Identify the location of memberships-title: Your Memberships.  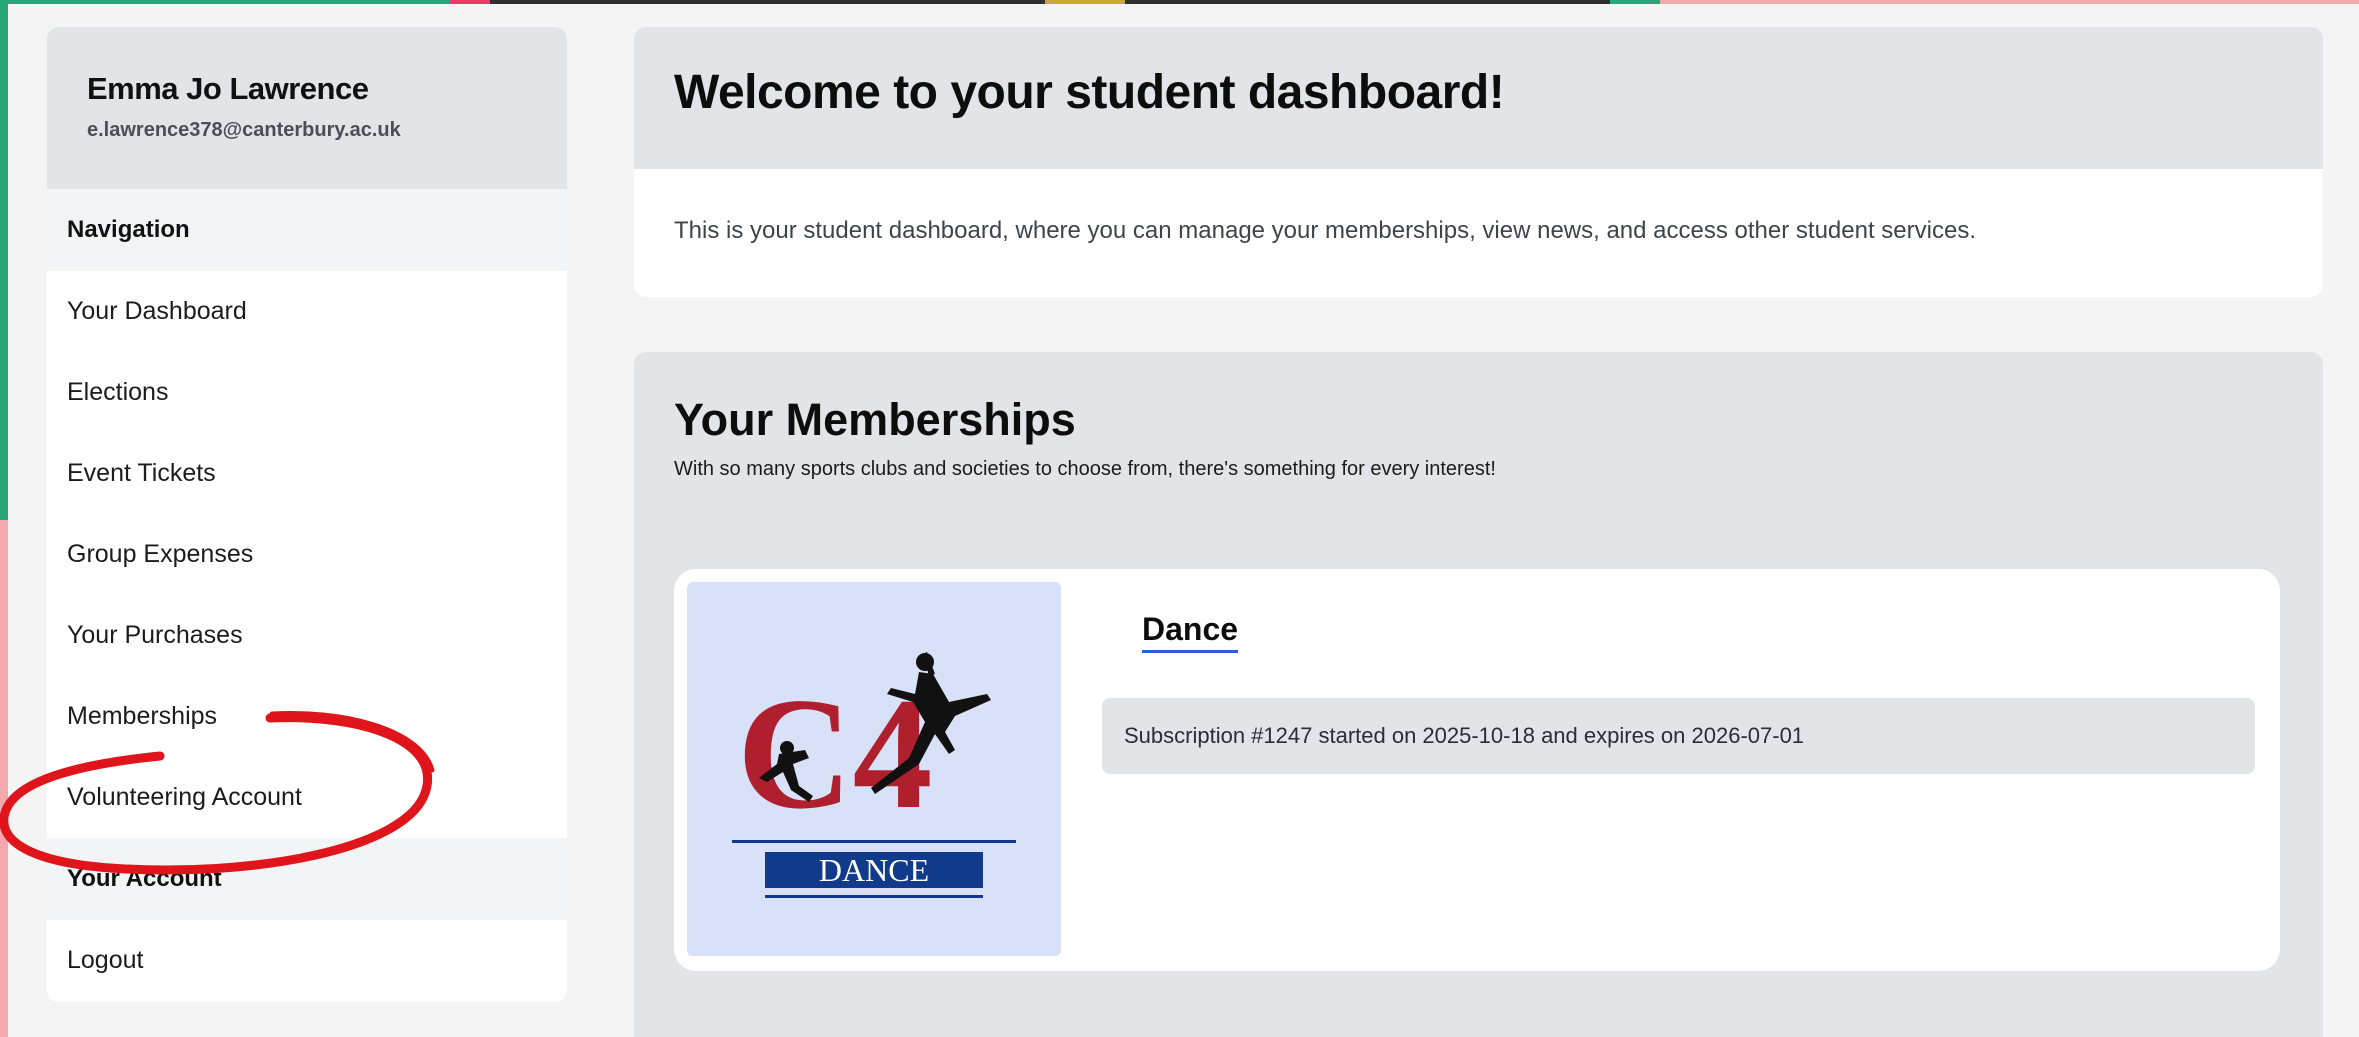
(875, 419).